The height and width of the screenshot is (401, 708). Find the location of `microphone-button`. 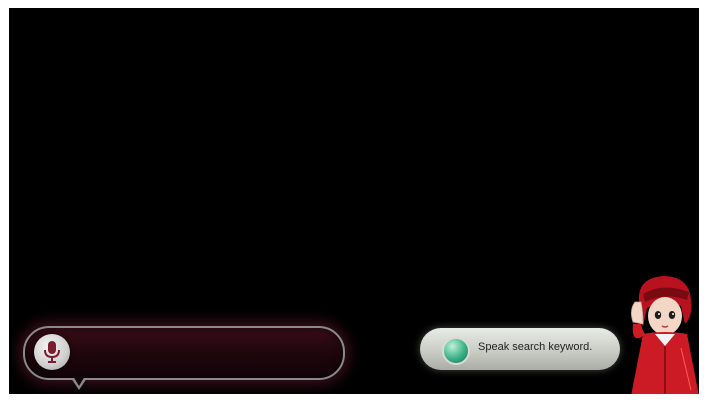

microphone-button is located at coordinates (52, 352).